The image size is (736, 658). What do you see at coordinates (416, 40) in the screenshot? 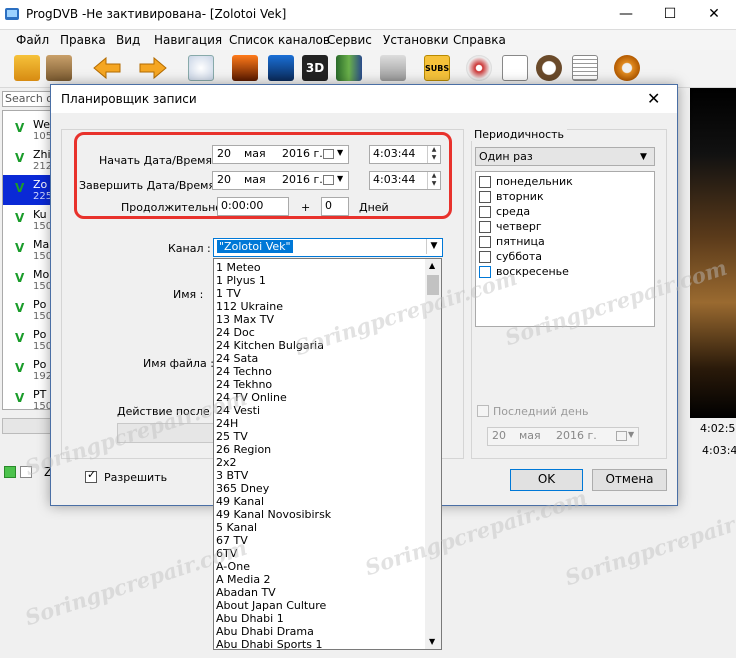
I see `menu-settings: Установки` at bounding box center [416, 40].